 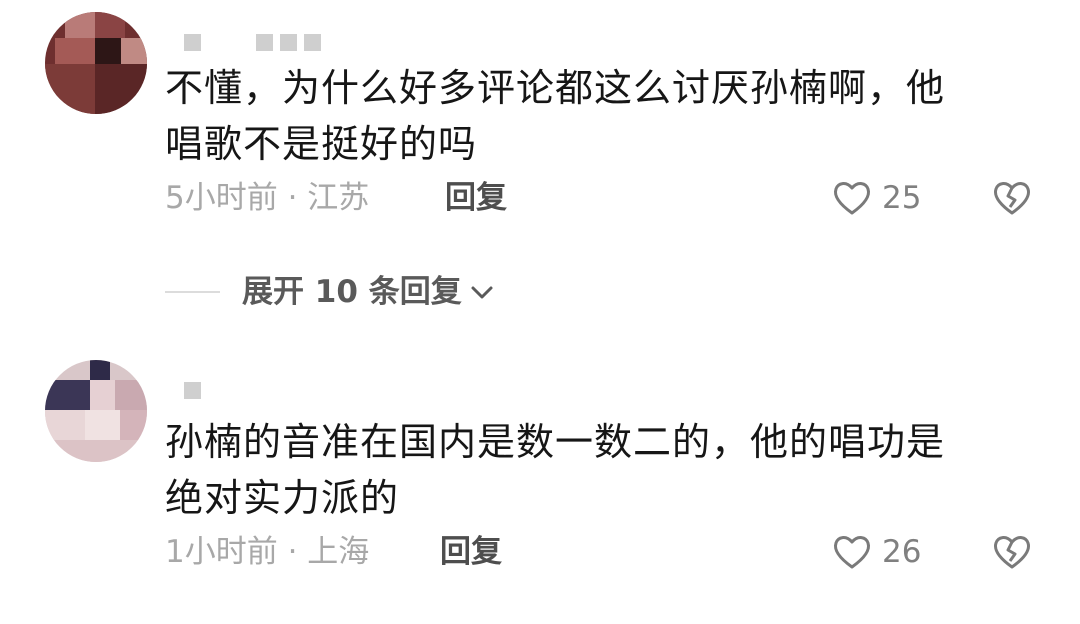 What do you see at coordinates (482, 292) in the screenshot?
I see `chevron-down-icon` at bounding box center [482, 292].